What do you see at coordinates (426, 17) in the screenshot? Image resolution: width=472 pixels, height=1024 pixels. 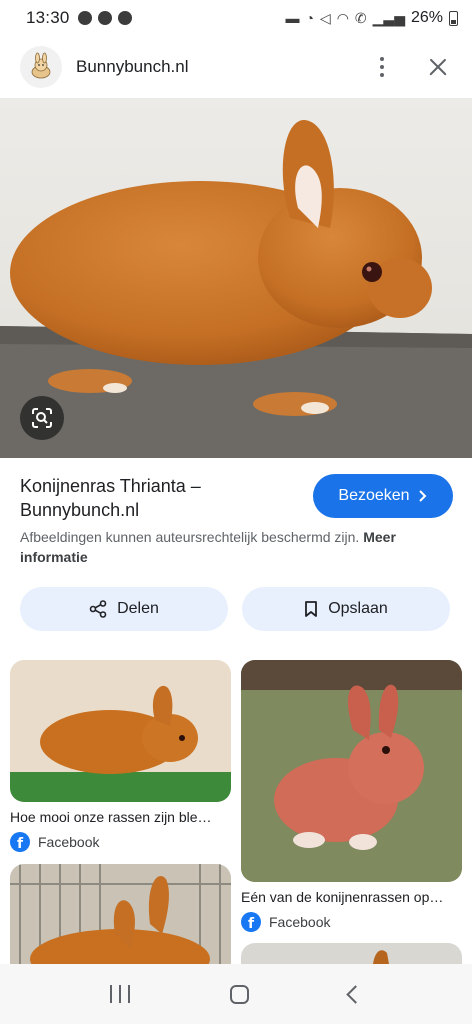 I see `battery-percent: 26%` at bounding box center [426, 17].